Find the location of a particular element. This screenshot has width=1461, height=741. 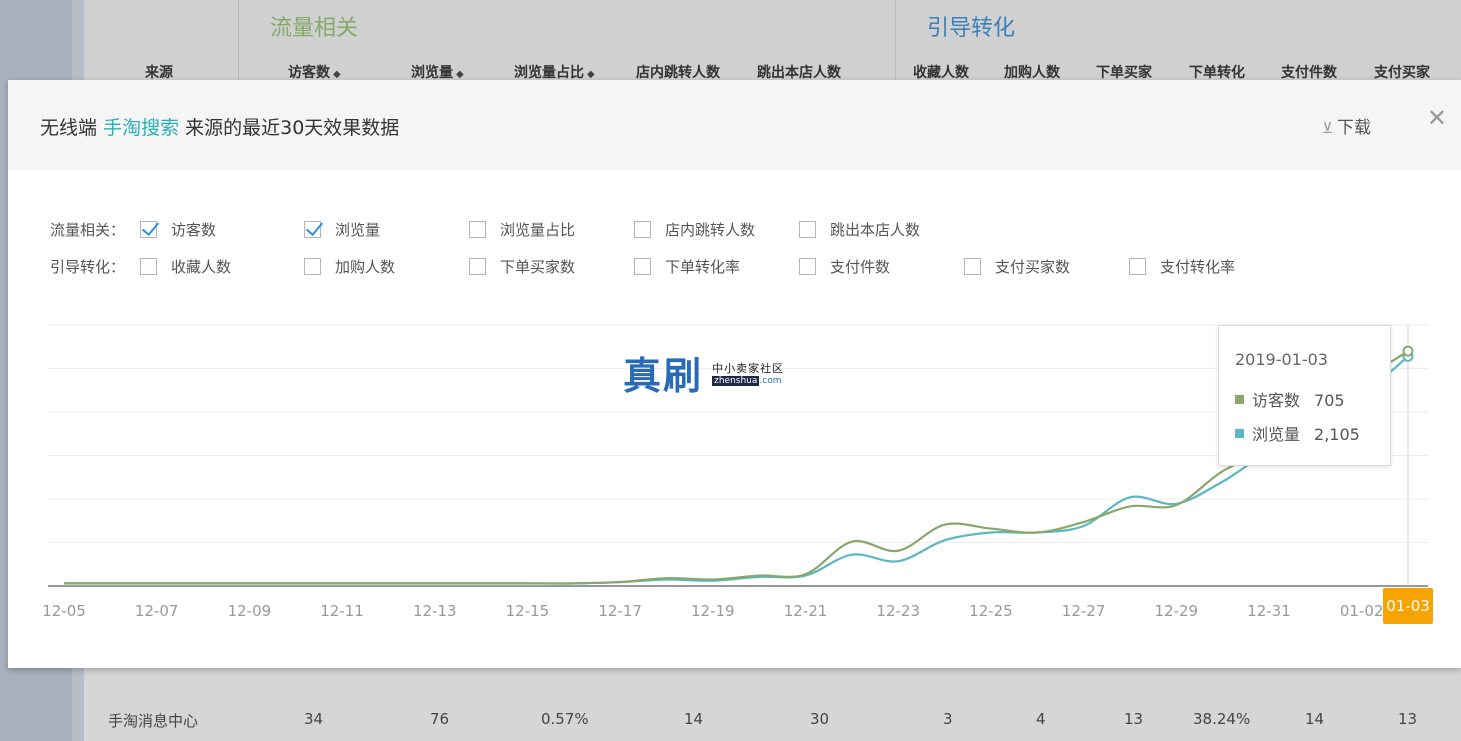

watermark-en: zhenshua .com is located at coordinates (748, 380).